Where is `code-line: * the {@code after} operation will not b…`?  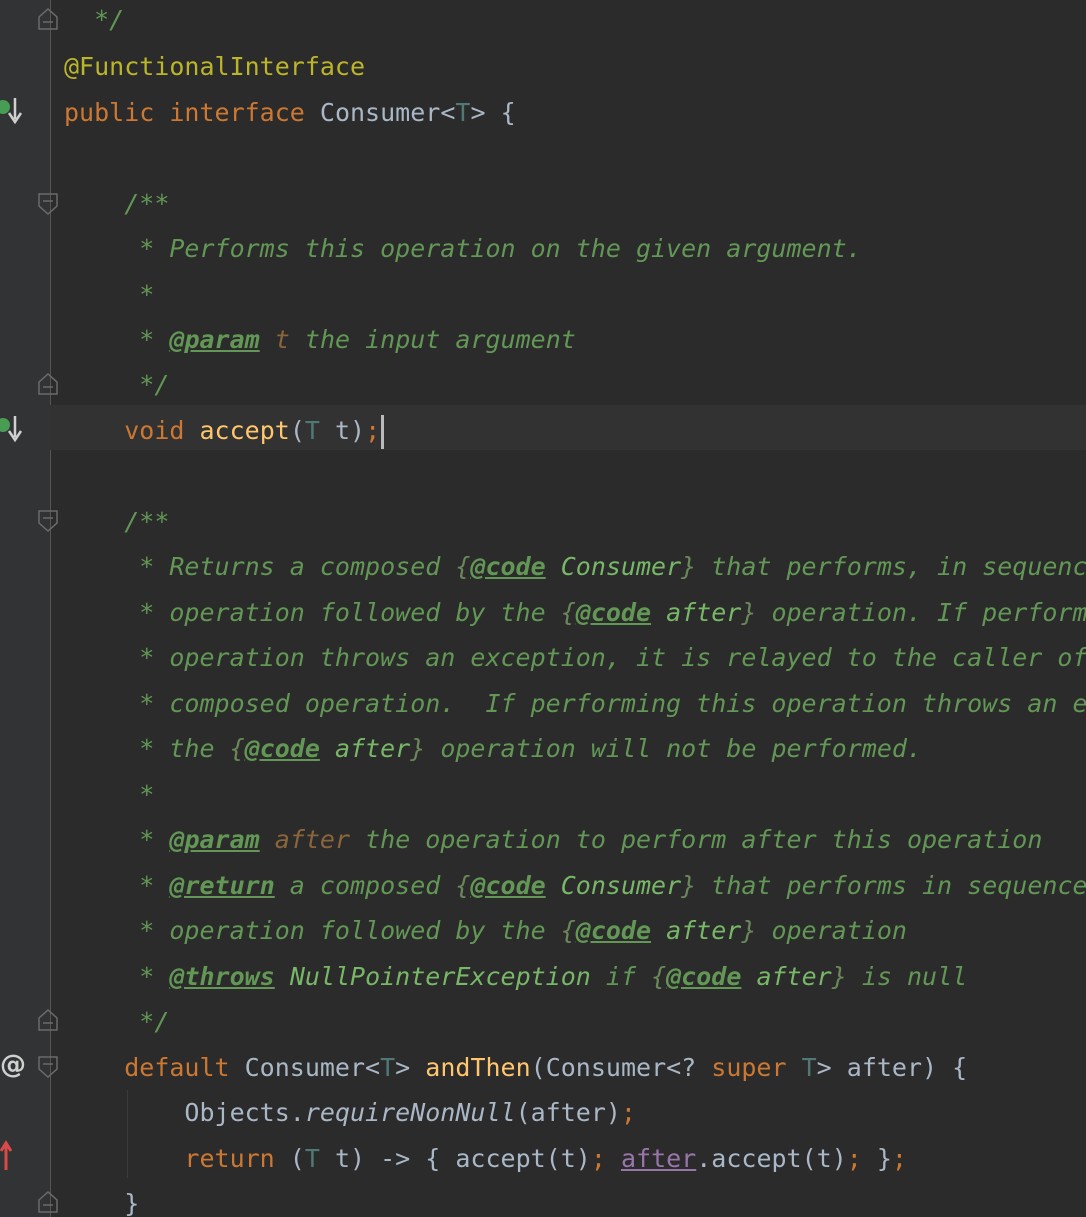 code-line: * the {@code after} operation will not b… is located at coordinates (530, 748).